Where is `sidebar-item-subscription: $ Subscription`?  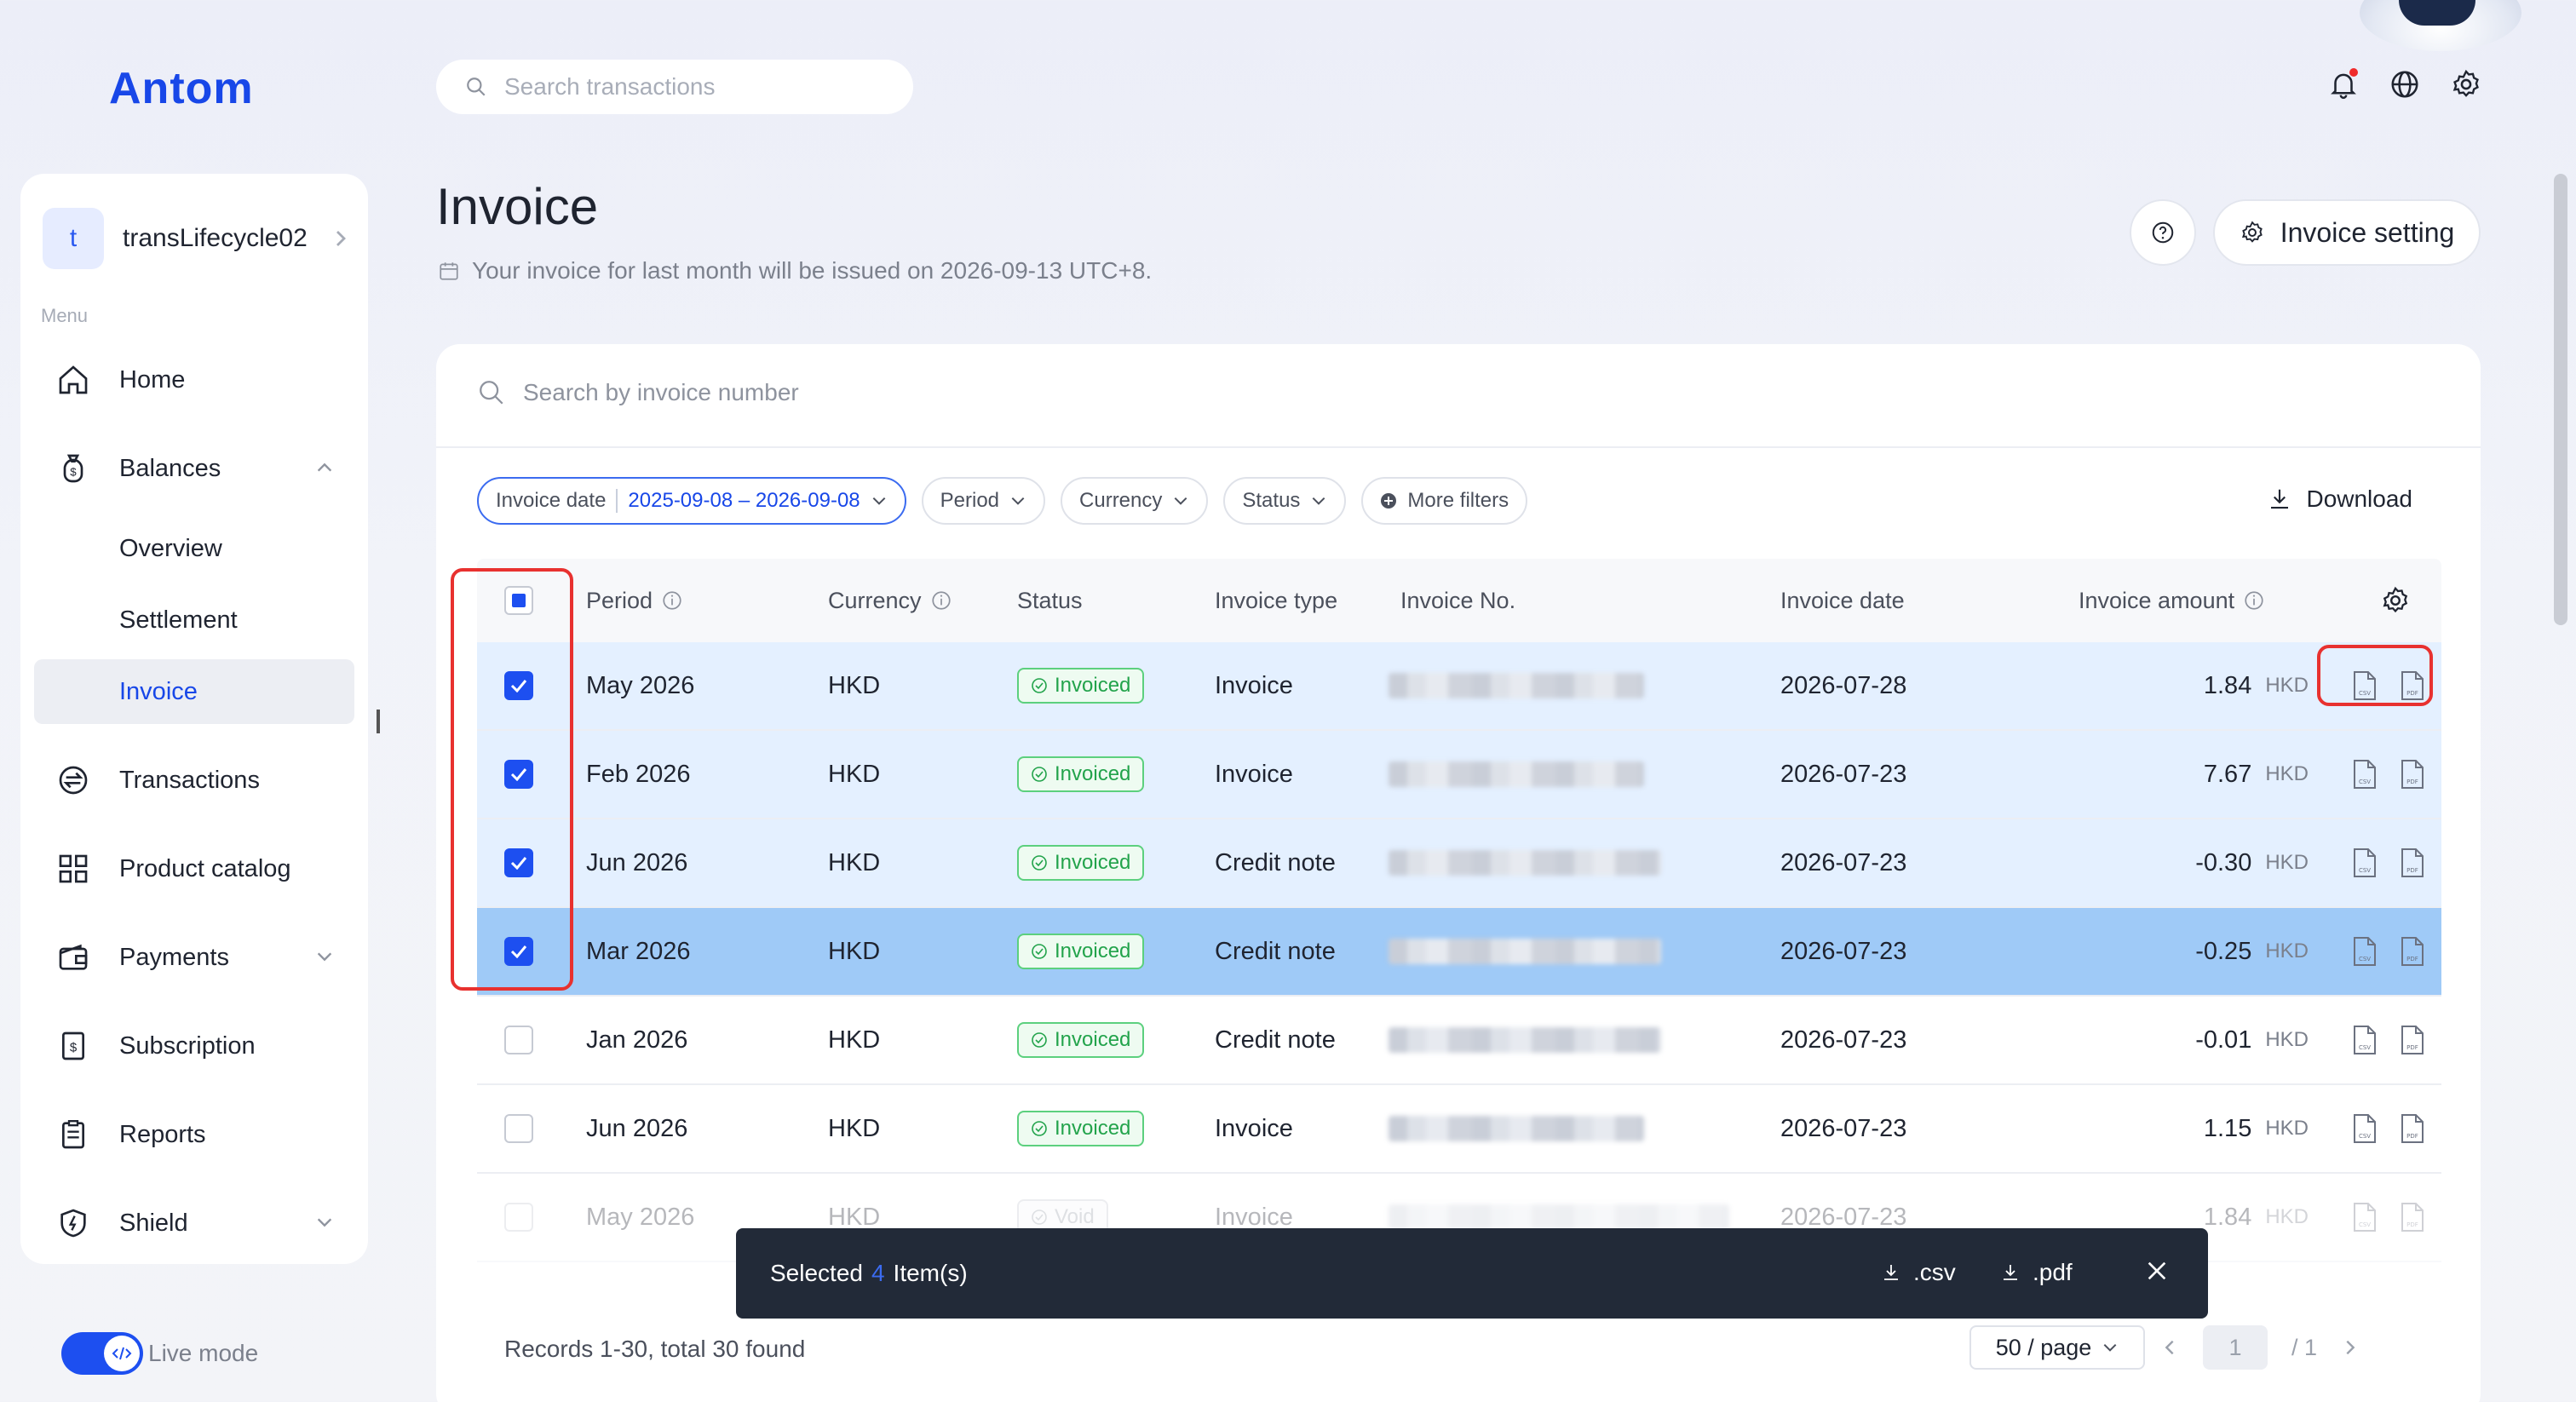
sidebar-item-subscription: $ Subscription is located at coordinates (194, 1046).